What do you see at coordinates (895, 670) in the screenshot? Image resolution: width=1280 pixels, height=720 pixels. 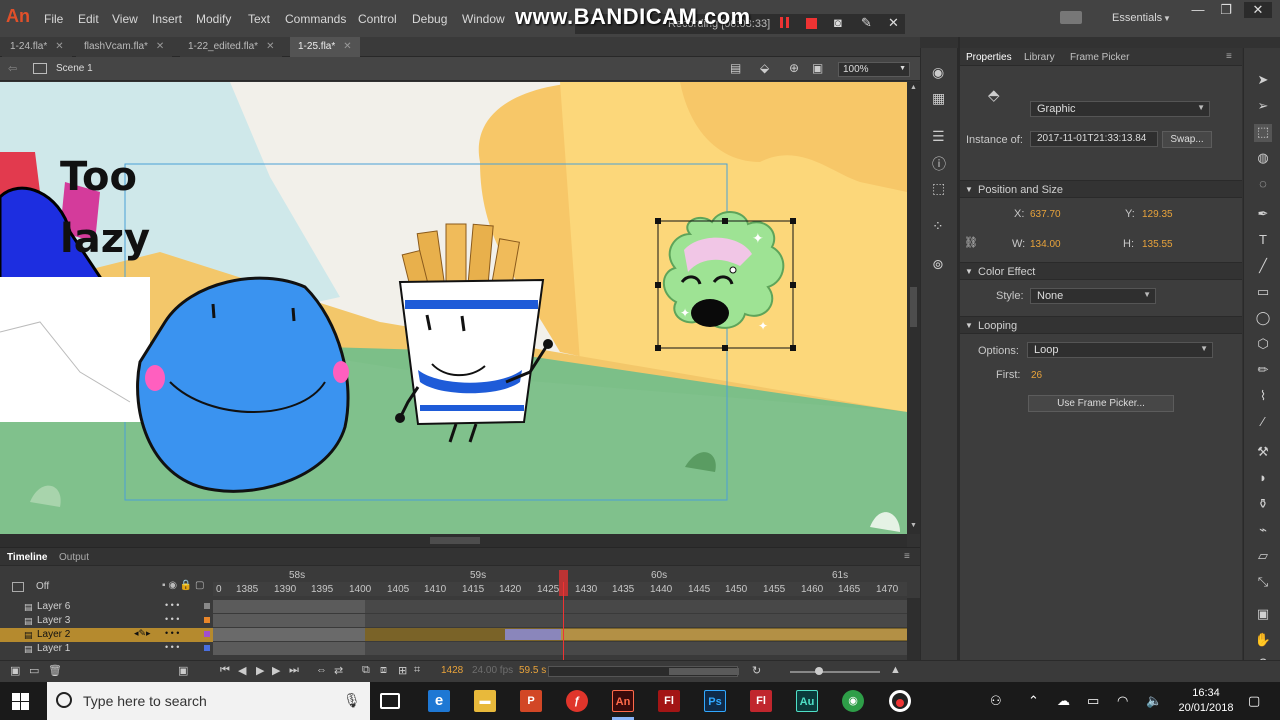 I see `zoom-in-icon: ▲` at bounding box center [895, 670].